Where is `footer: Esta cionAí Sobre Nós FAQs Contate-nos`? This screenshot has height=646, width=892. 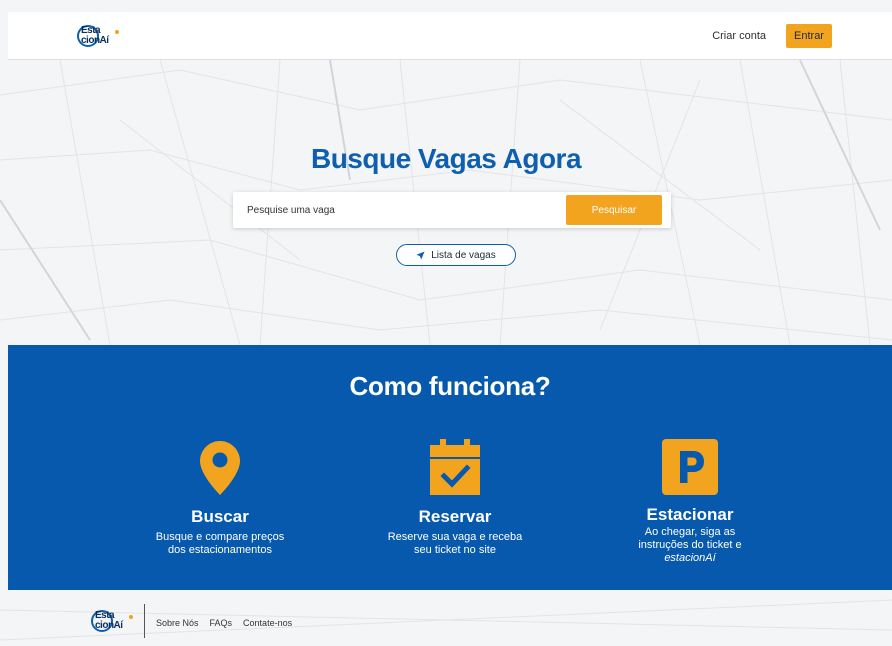
footer: Esta cionAí Sobre Nós FAQs Contate-nos is located at coordinates (450, 622).